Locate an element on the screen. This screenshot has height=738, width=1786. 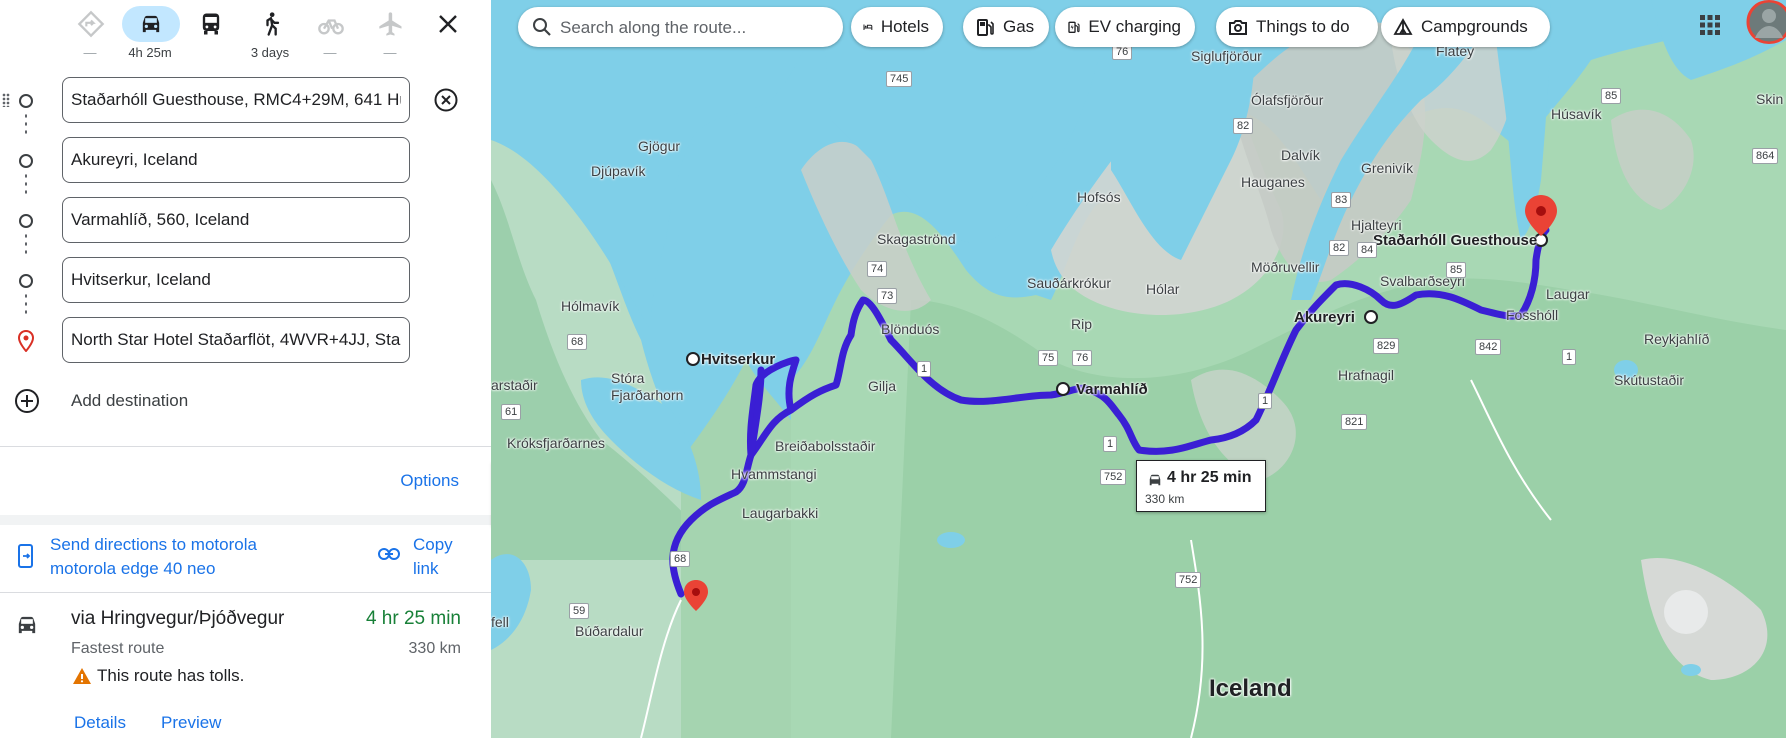
details-button: Details is located at coordinates (100, 723).